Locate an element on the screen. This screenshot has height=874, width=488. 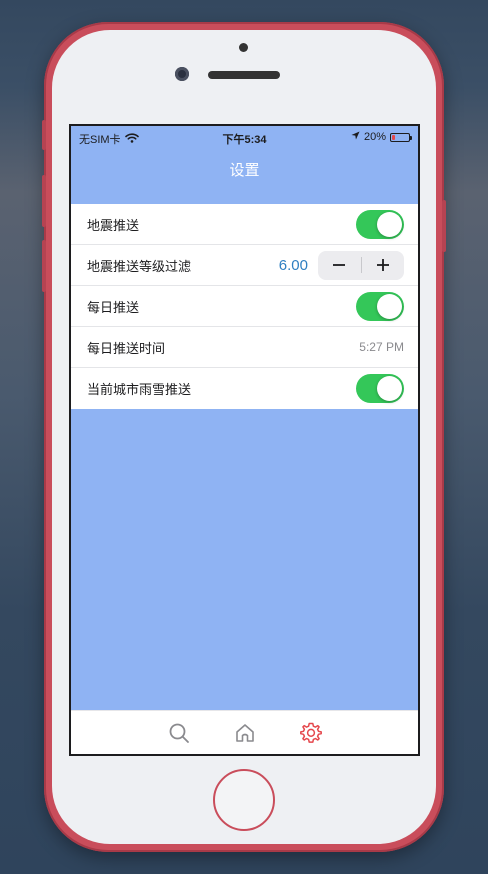
volume-down-button is located at coordinates (44, 266).